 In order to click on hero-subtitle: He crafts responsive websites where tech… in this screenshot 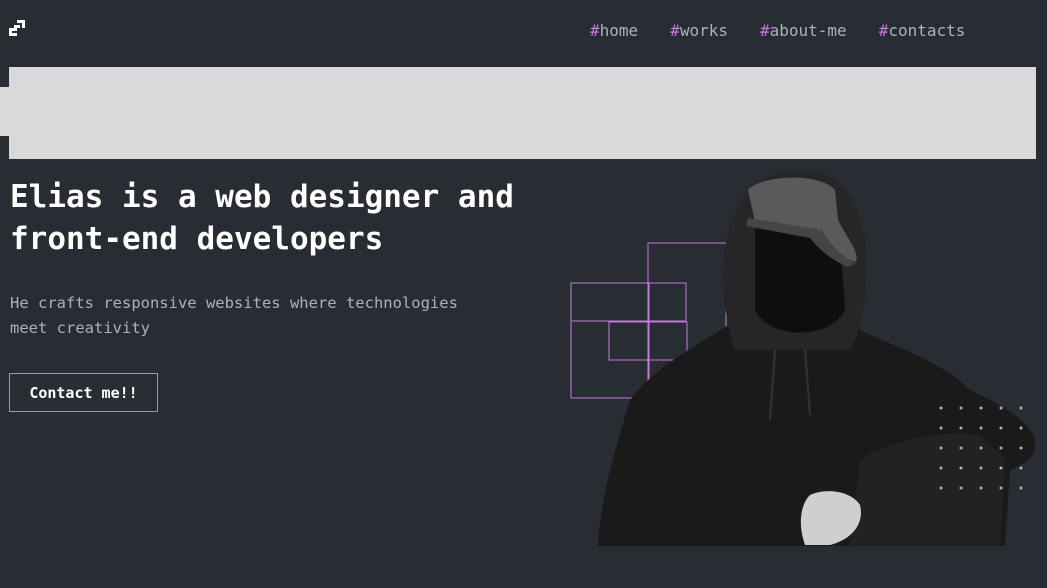, I will do `click(250, 316)`.